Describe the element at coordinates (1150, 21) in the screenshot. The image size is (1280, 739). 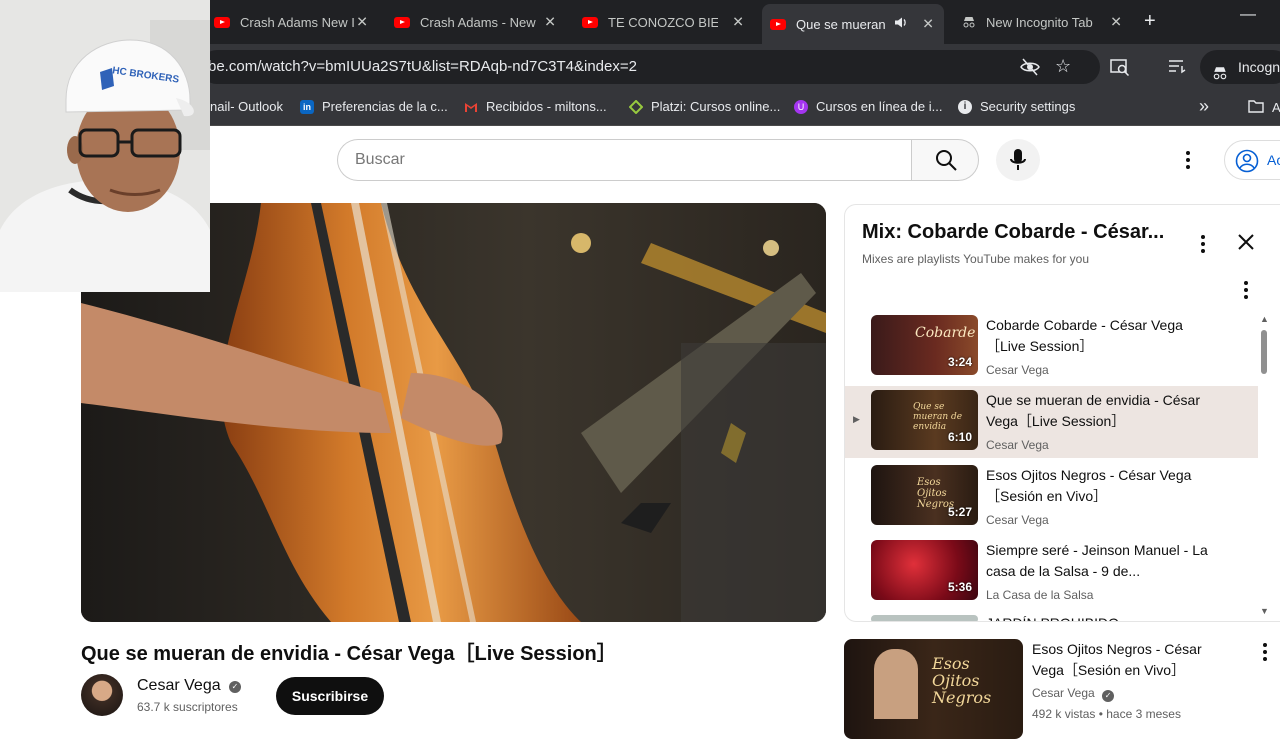
I see `new-tab-button: +` at that location.